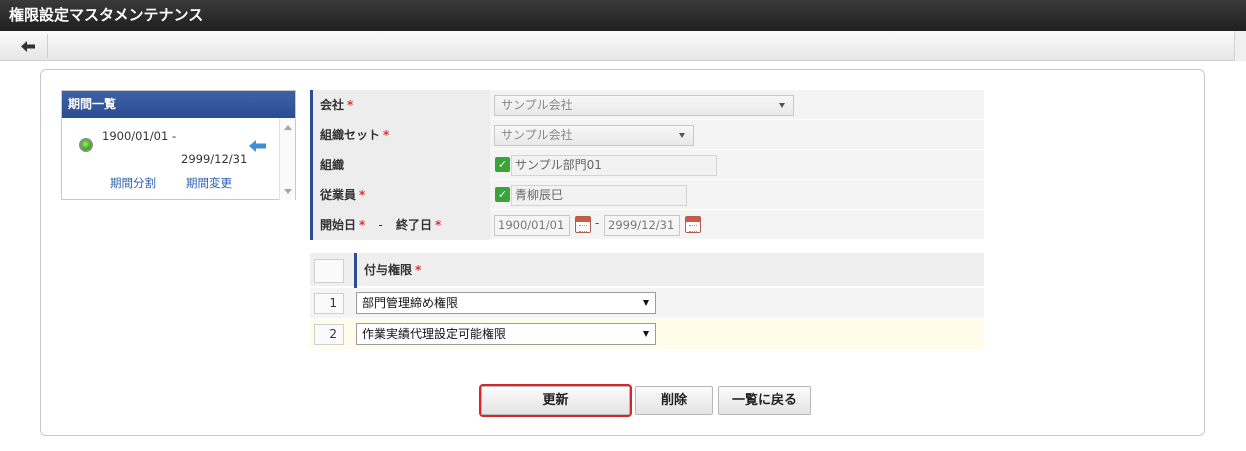  I want to click on delete-button: 削除, so click(674, 400).